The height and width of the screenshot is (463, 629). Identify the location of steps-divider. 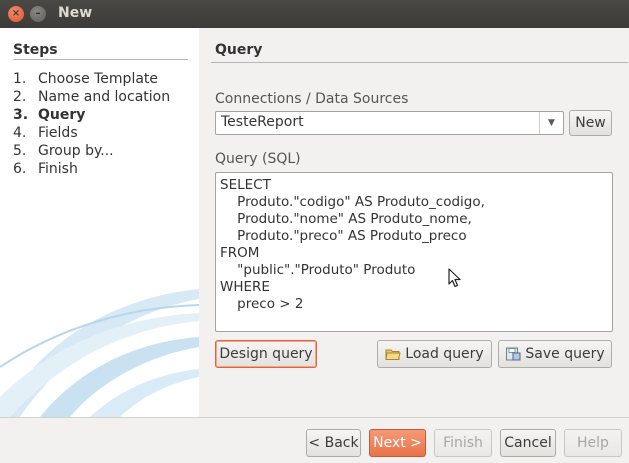
(100, 59).